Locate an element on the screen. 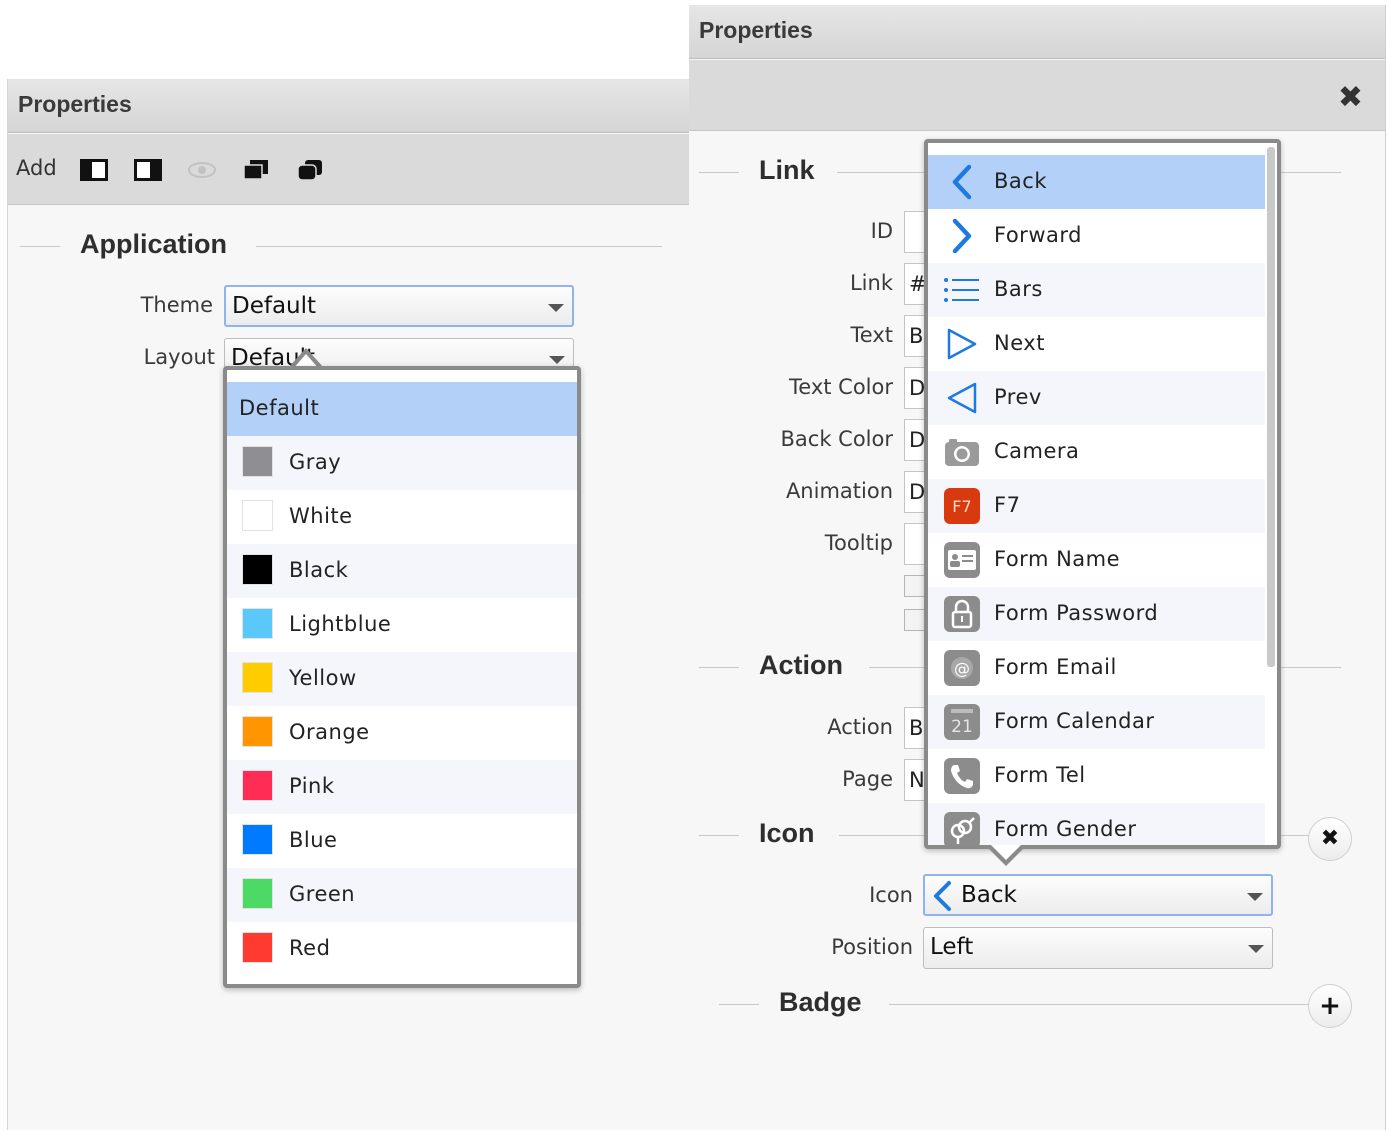 The width and height of the screenshot is (1388, 1130). form-name-icon is located at coordinates (962, 560).